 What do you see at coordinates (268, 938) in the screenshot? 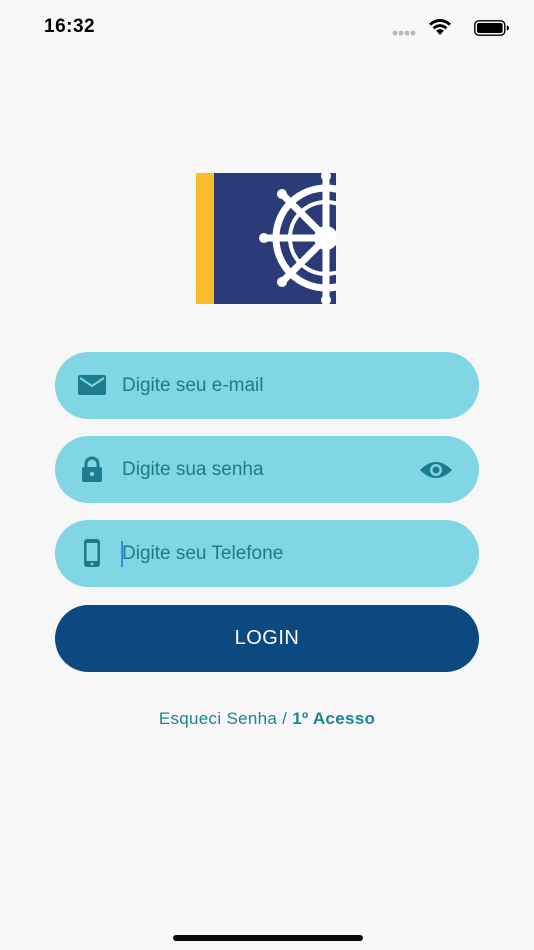
I see `home-indicator` at bounding box center [268, 938].